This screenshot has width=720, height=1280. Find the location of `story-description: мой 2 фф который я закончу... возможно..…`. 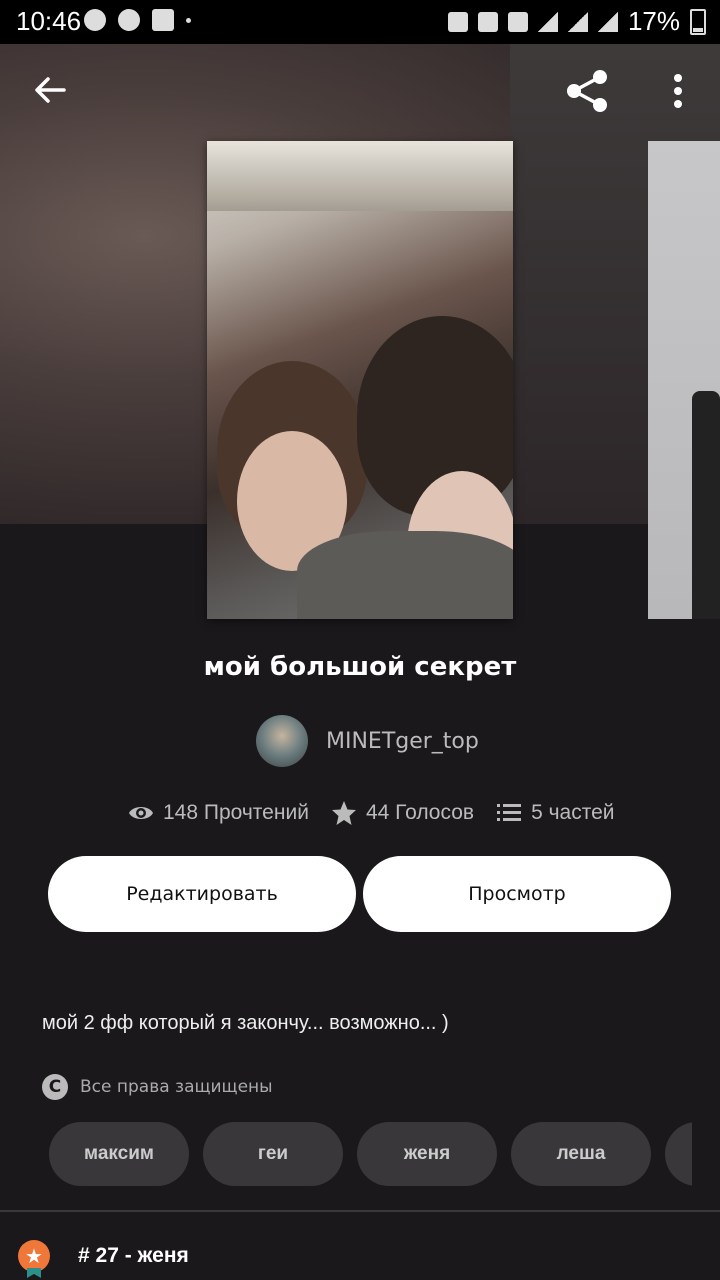

story-description: мой 2 фф который я закончу... возможно..… is located at coordinates (245, 1023).